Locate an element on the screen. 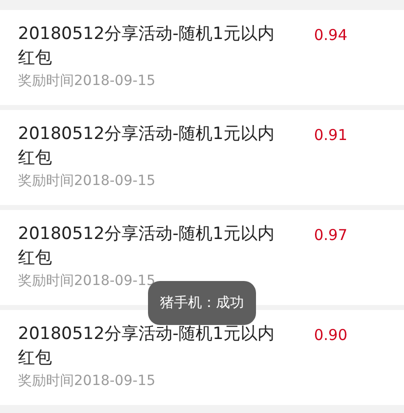 This screenshot has height=413, width=404. reward-amount: 0.91 is located at coordinates (331, 136).